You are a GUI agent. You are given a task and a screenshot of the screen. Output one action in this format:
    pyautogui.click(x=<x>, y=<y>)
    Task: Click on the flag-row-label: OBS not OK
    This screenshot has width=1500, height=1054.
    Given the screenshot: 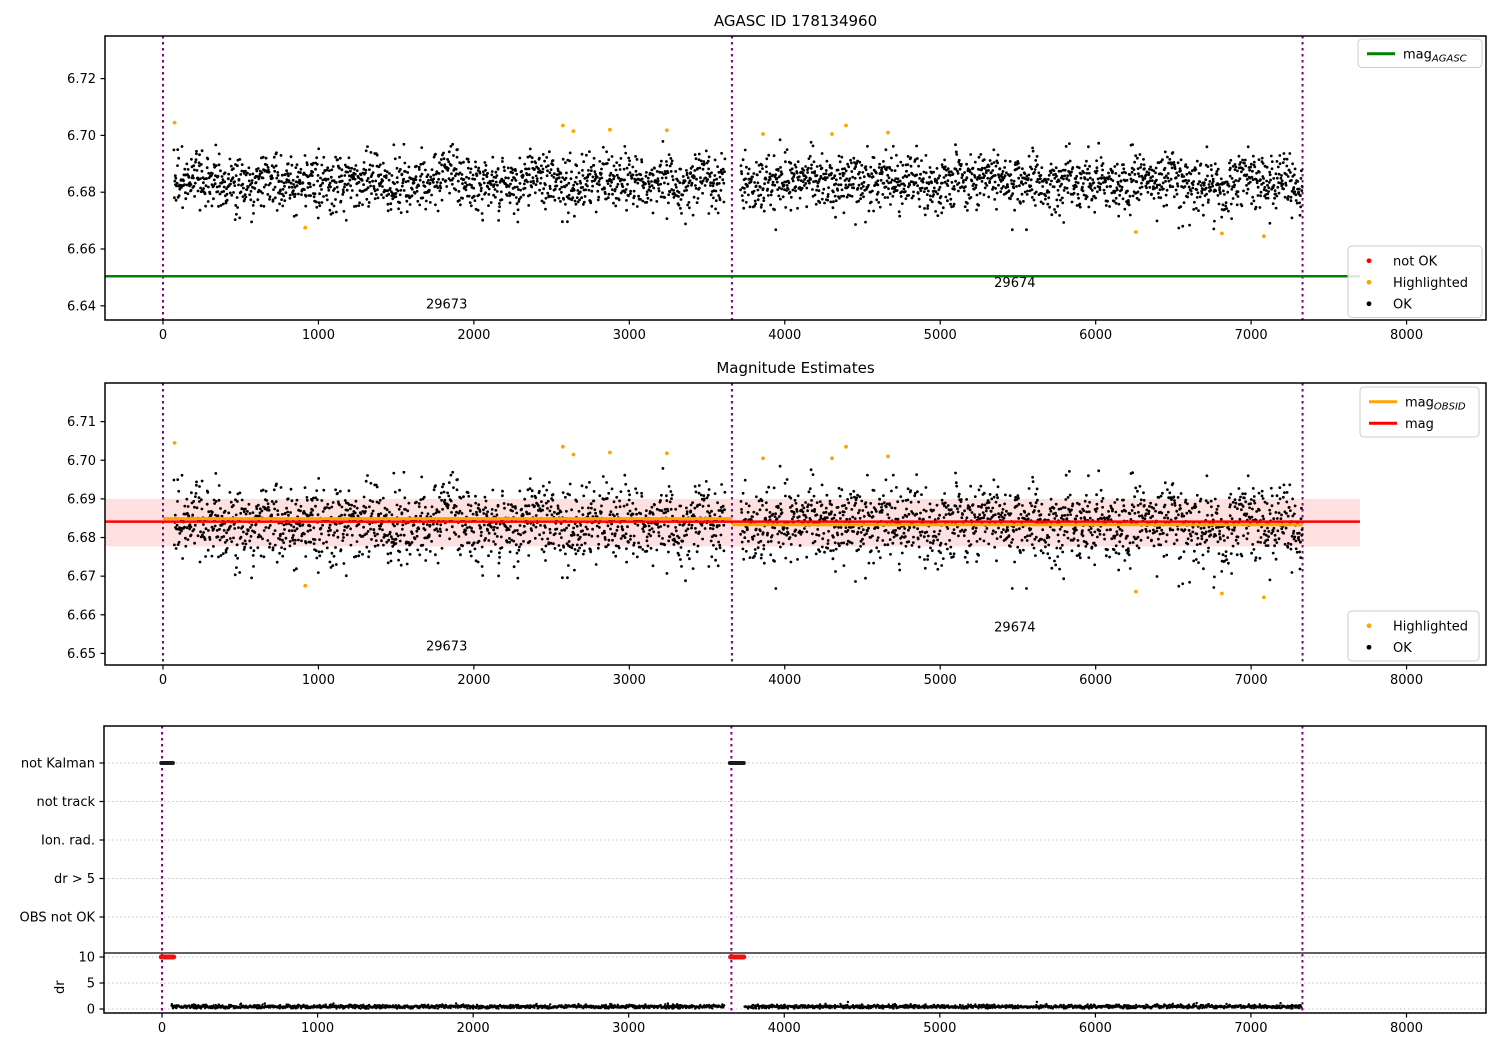 What is the action you would take?
    pyautogui.click(x=58, y=918)
    